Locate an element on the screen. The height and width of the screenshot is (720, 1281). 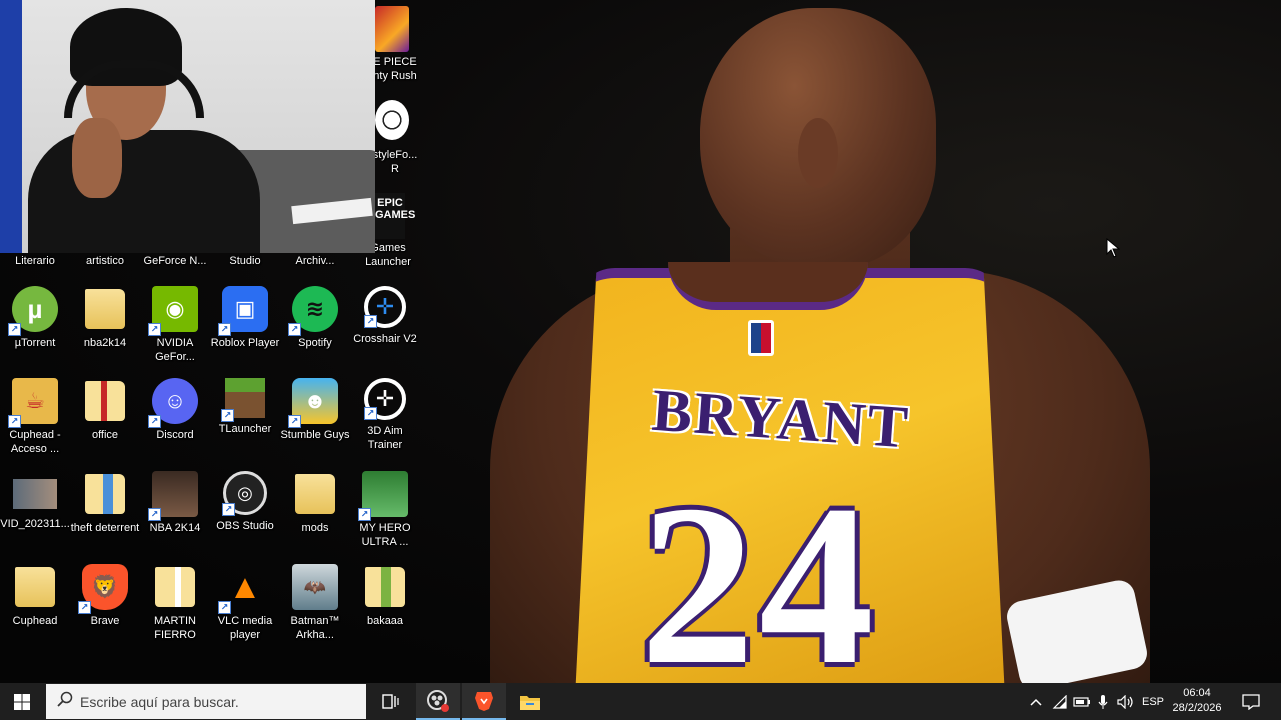
webcam-person-body is located at coordinates (144, 191).